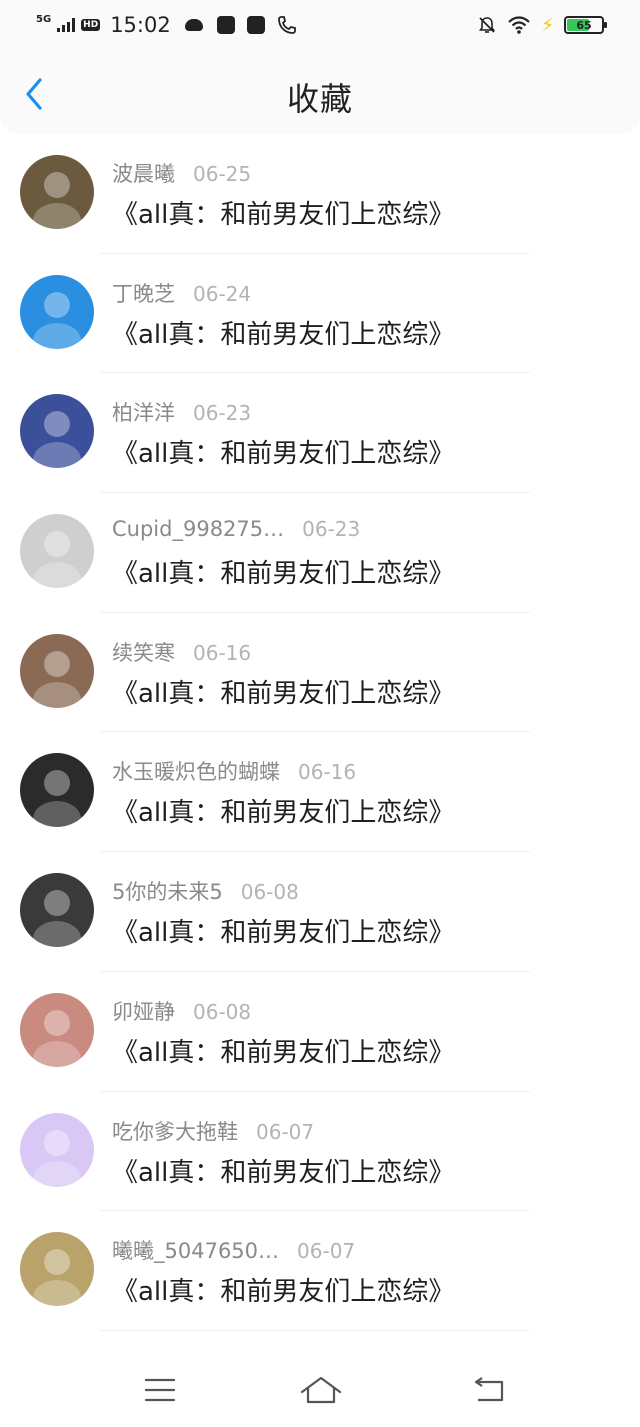  I want to click on item-meta: Cupid_998275… 06-23, so click(236, 529).